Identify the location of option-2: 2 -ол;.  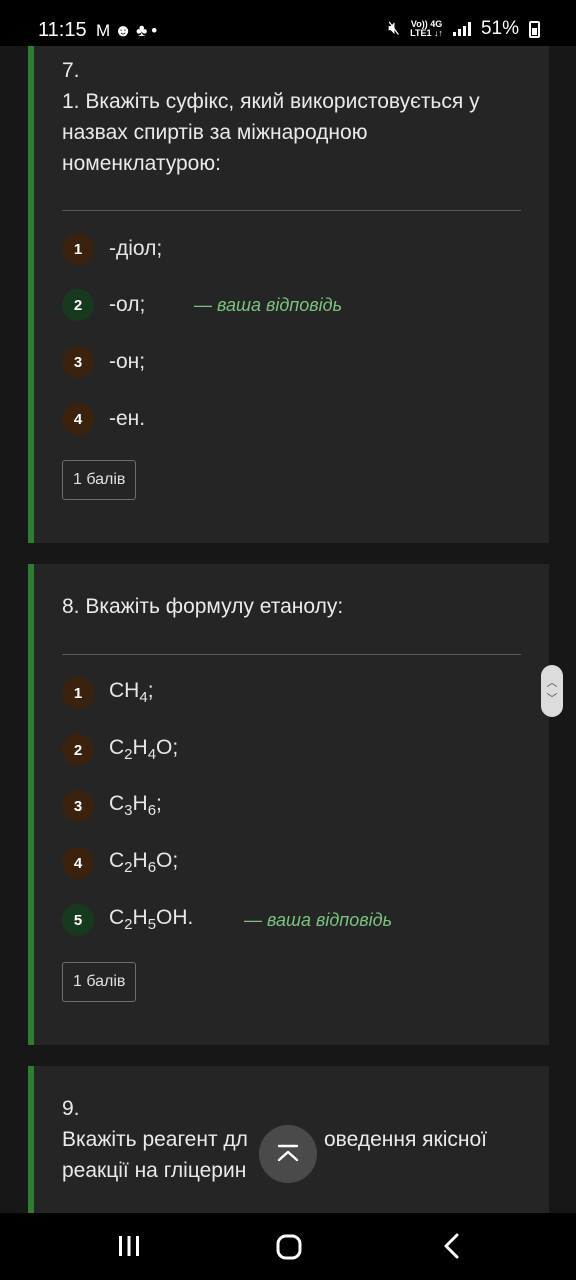
(103, 305).